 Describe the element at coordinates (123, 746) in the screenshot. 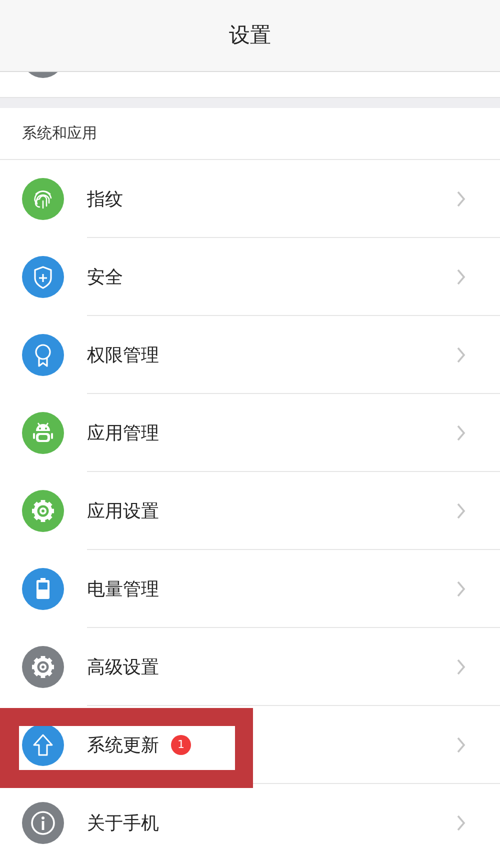

I see `row-label: 系统更新` at that location.